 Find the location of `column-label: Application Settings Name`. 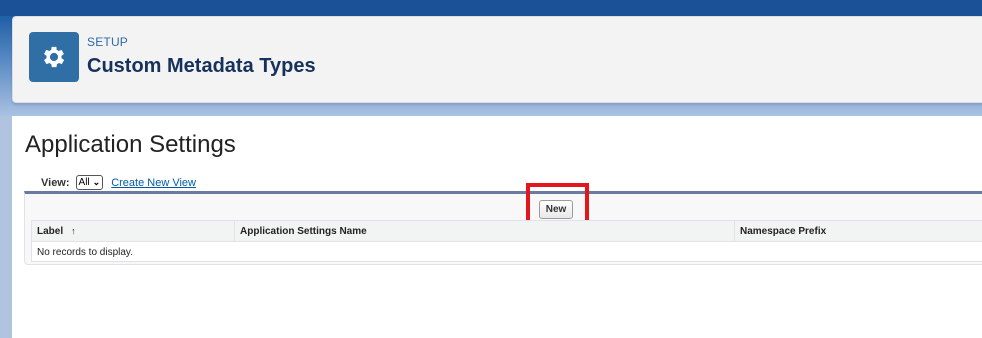

column-label: Application Settings Name is located at coordinates (303, 231).